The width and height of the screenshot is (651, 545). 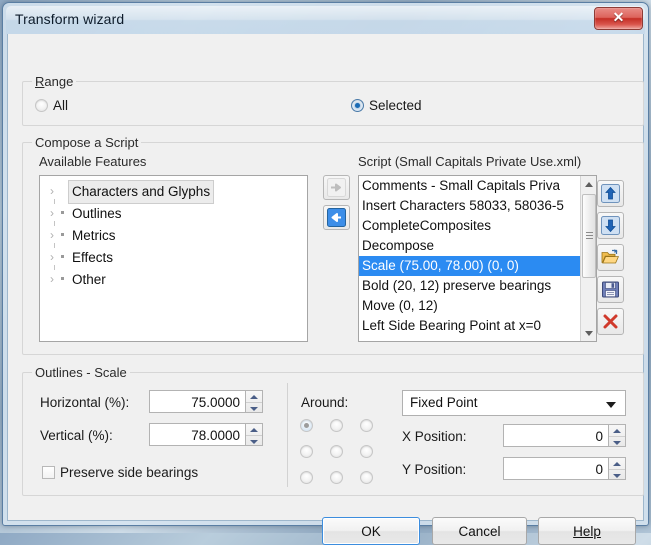 I want to click on open-folder-icon, so click(x=610, y=256).